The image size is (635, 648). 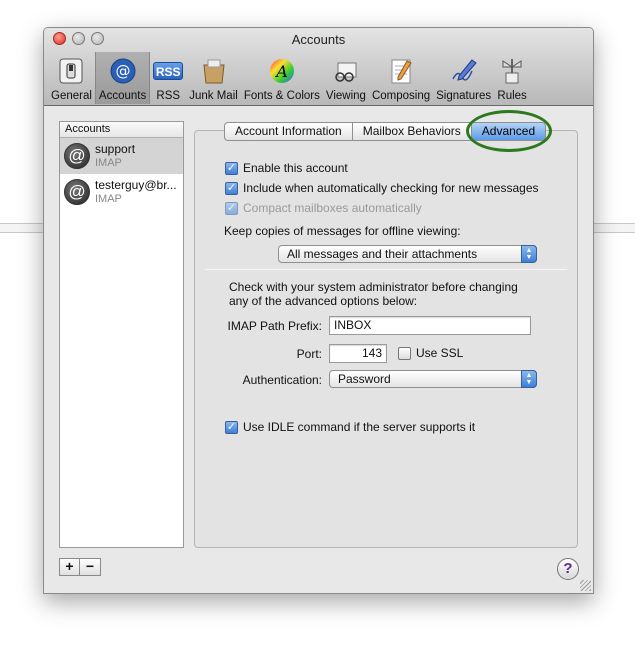 I want to click on enable-account-label: Enable this account, so click(x=295, y=168).